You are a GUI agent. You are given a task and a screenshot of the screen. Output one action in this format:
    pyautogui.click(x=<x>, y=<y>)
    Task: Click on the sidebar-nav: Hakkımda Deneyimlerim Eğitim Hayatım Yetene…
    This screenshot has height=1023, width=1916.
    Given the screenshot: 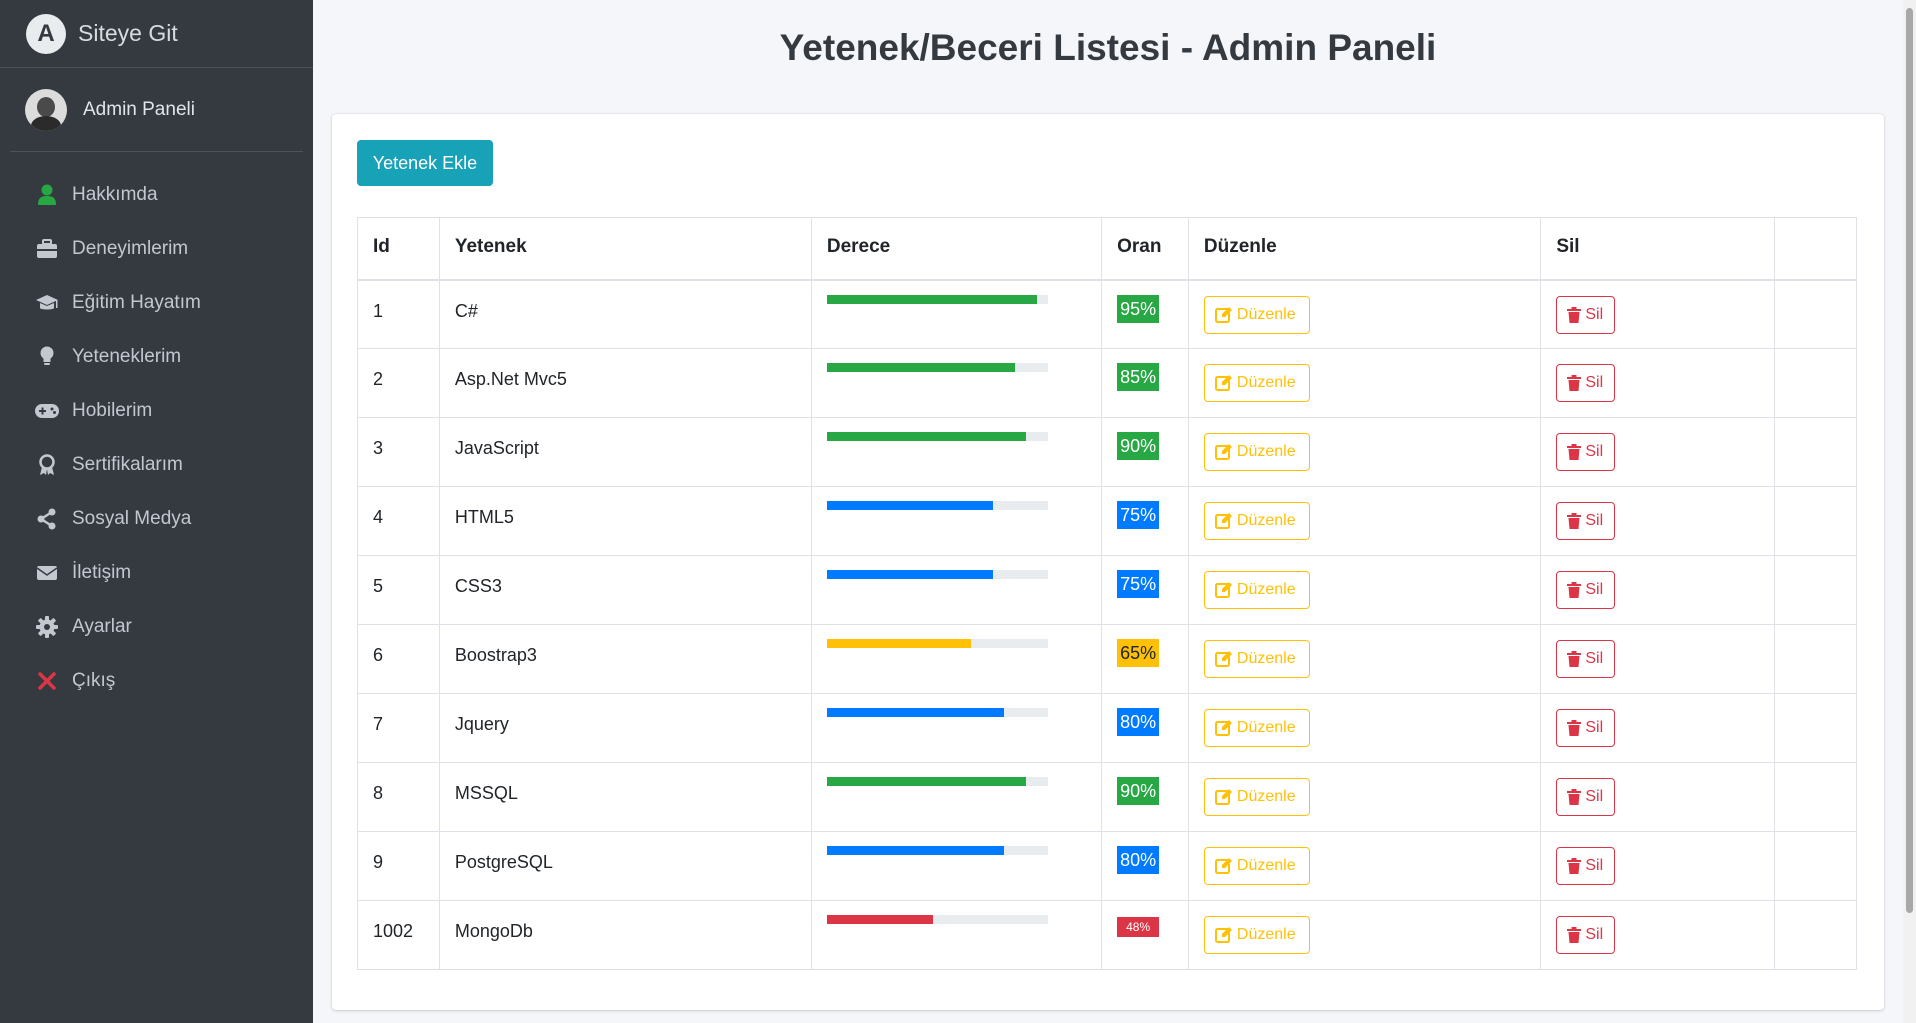 What is the action you would take?
    pyautogui.click(x=156, y=430)
    